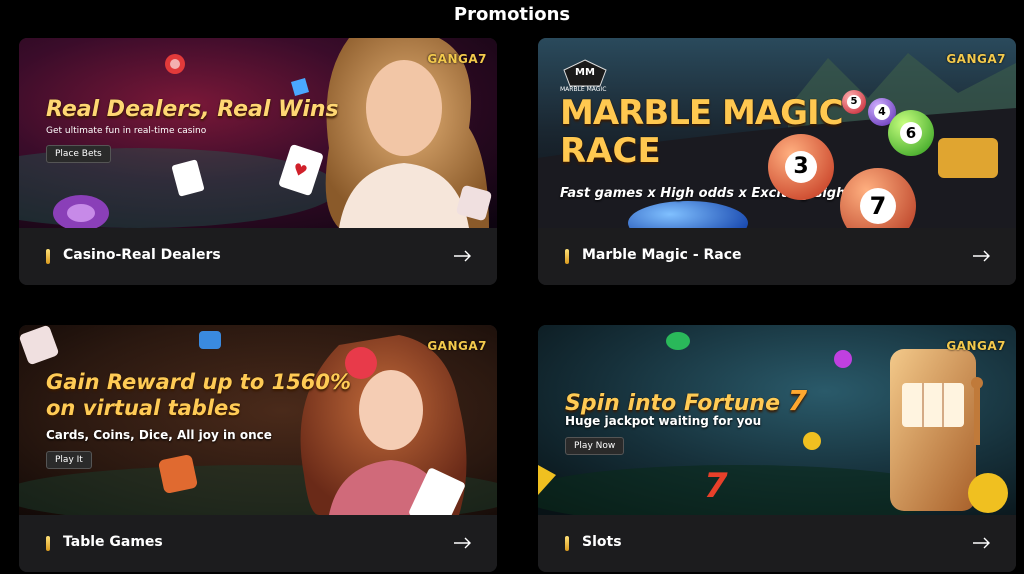 This screenshot has width=1024, height=574. I want to click on promo-footer: Casino-Real Dealers, so click(258, 256).